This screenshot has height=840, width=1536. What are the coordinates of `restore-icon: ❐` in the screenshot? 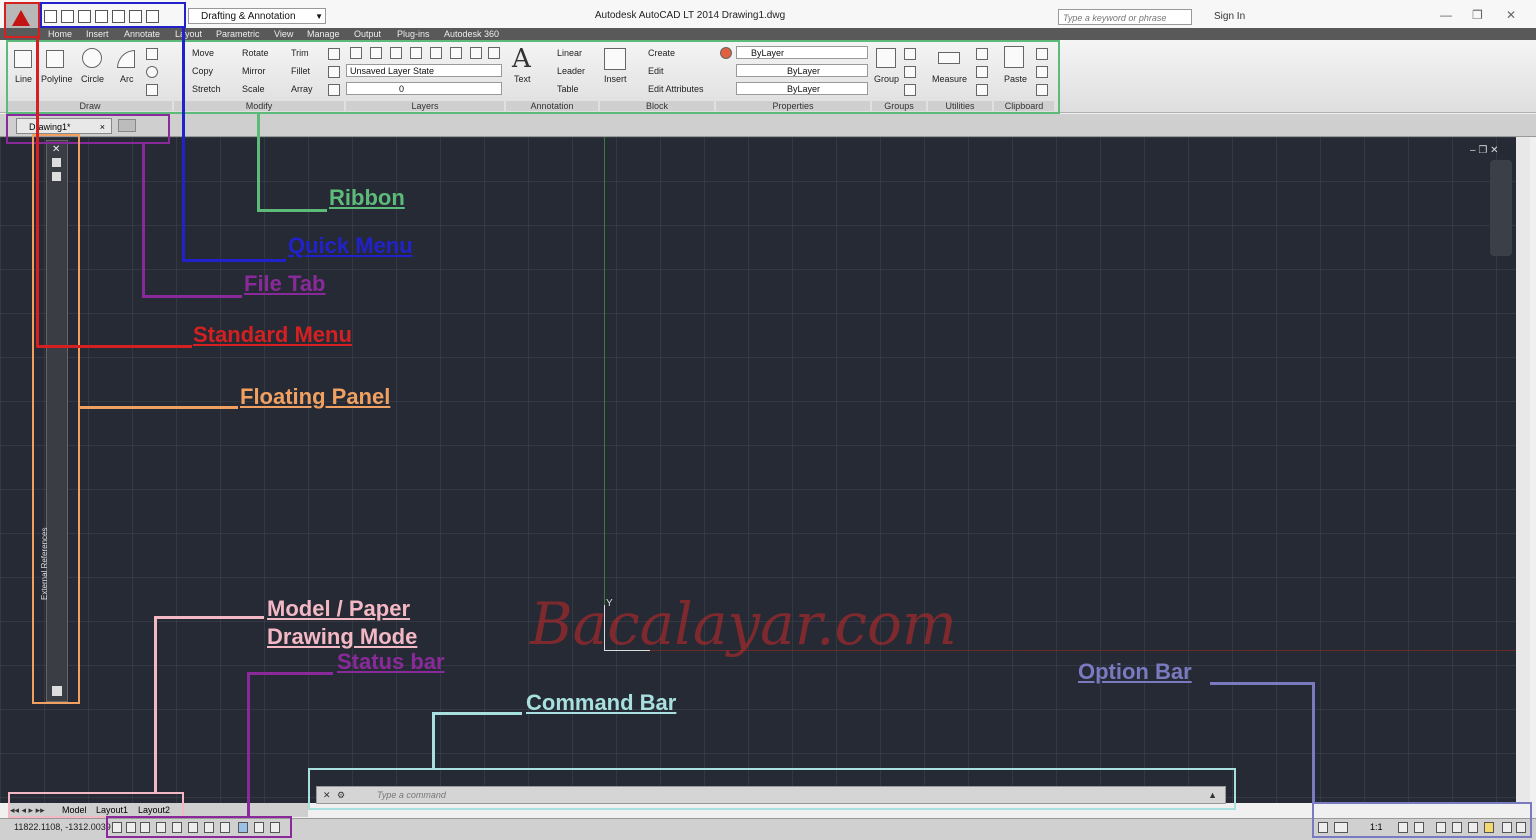 It's located at (1477, 15).